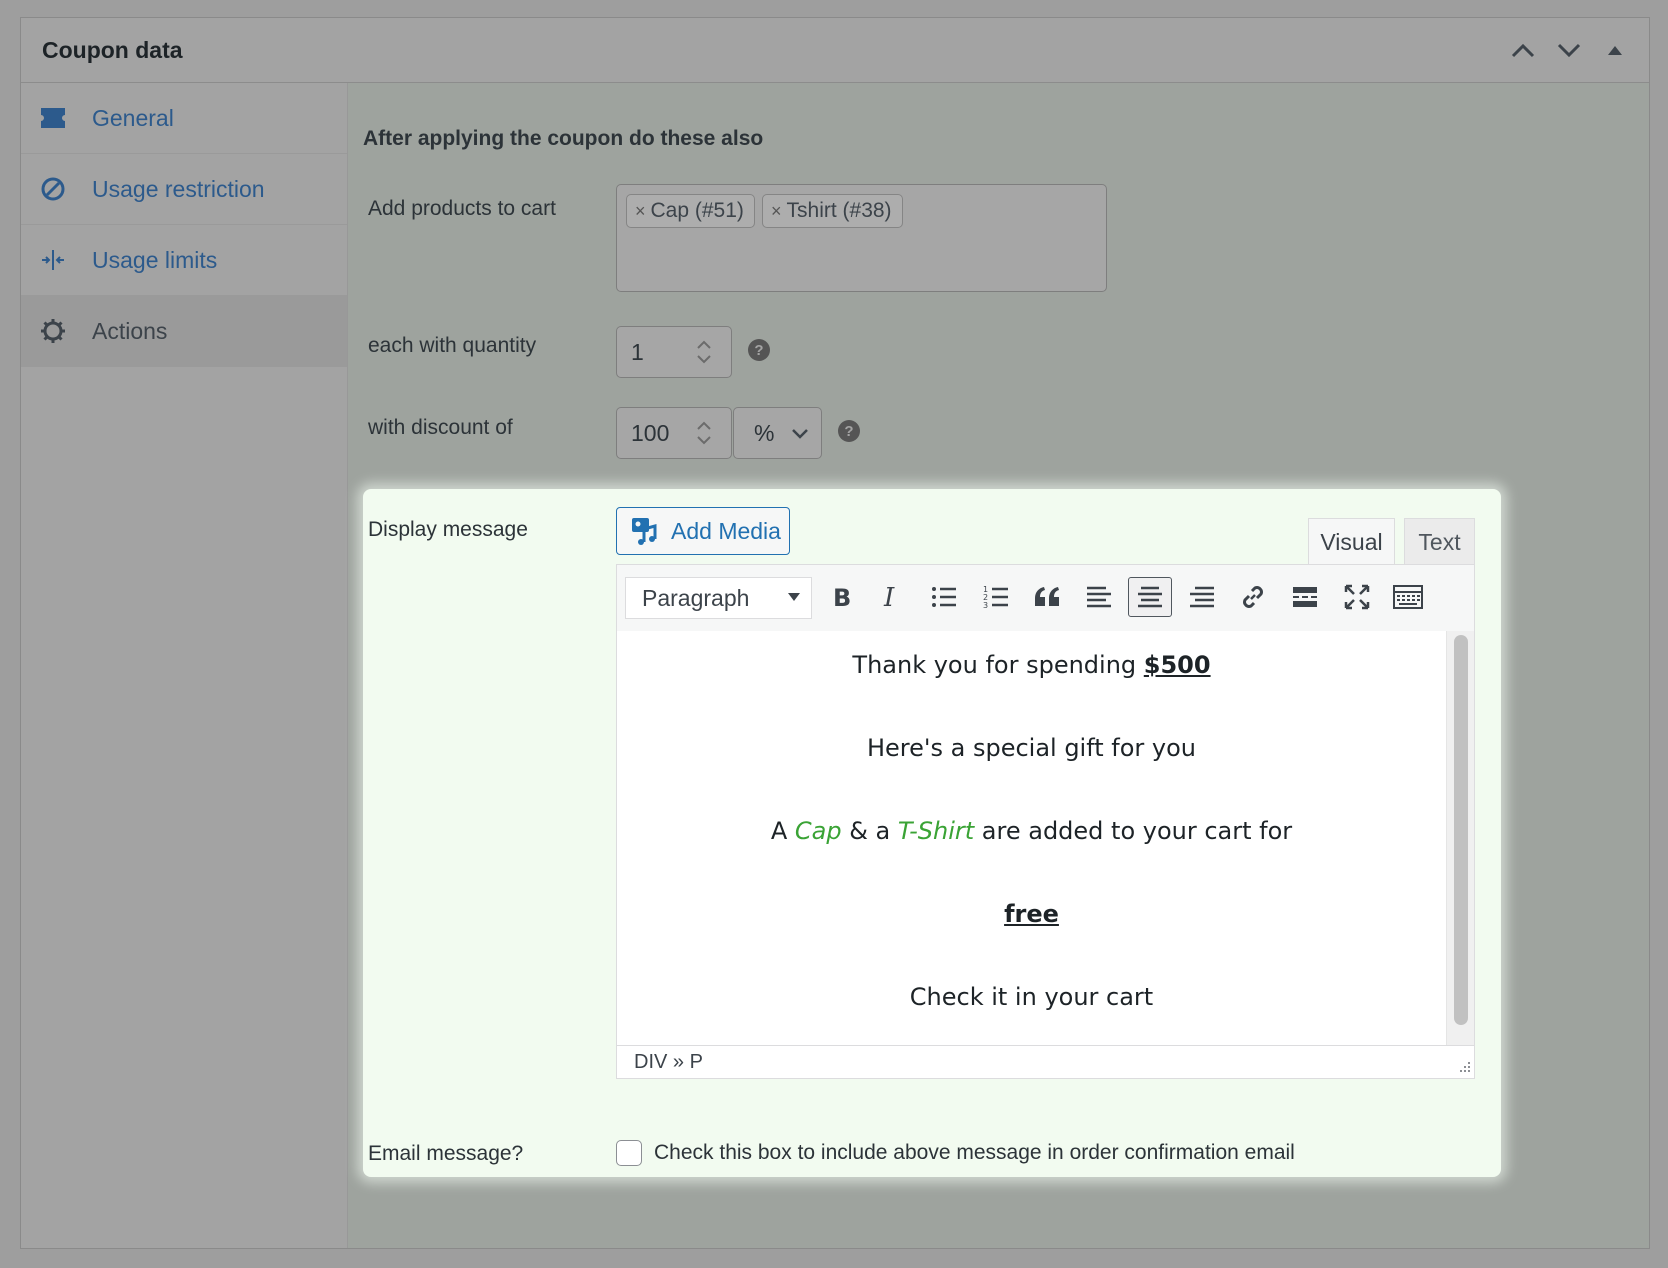 The image size is (1668, 1268). Describe the element at coordinates (839, 210) in the screenshot. I see `product-chip-label: Tshirt (#38)` at that location.